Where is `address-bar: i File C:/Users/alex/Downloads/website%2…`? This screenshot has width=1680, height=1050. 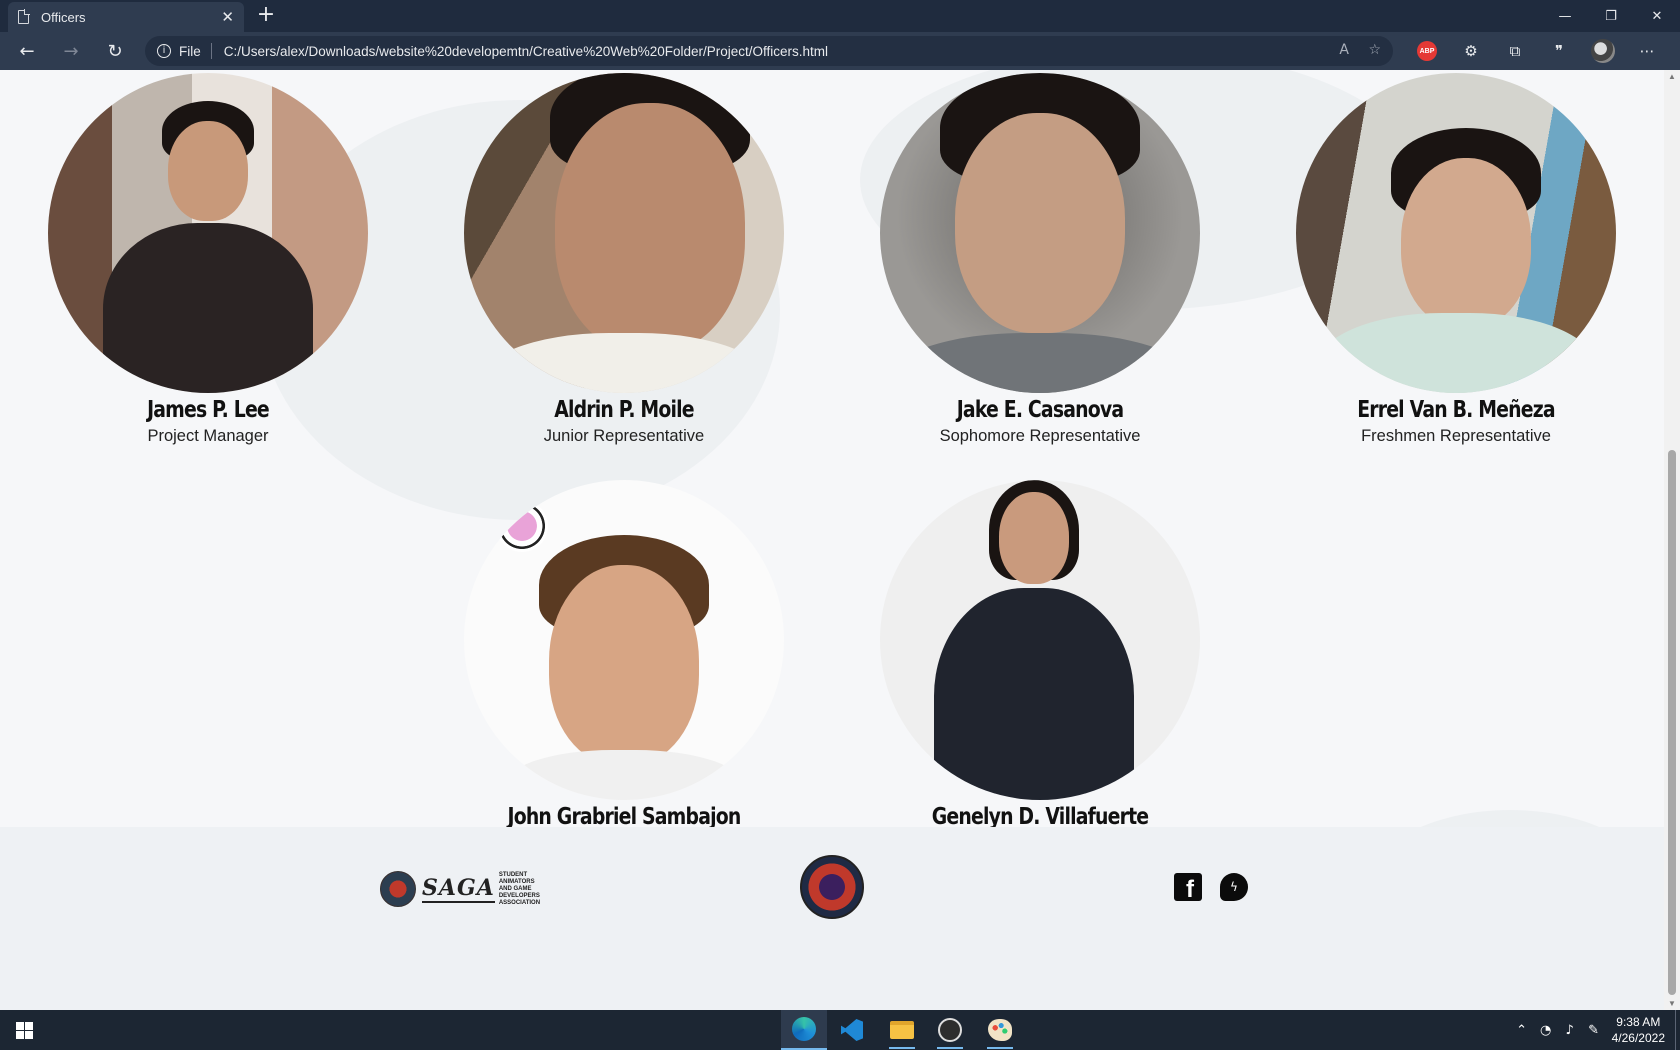 address-bar: i File C:/Users/alex/Downloads/website%2… is located at coordinates (769, 51).